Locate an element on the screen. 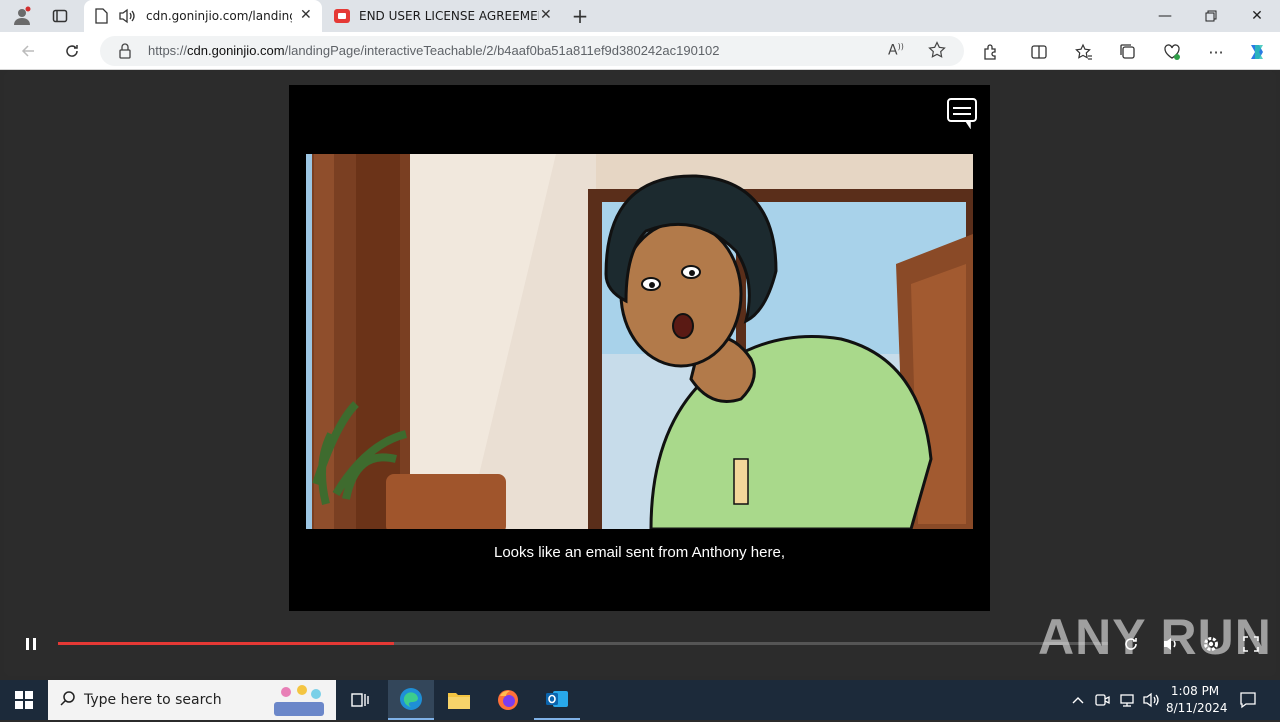 This screenshot has width=1280, height=722. window-close-icon: ✕ is located at coordinates (1257, 16).